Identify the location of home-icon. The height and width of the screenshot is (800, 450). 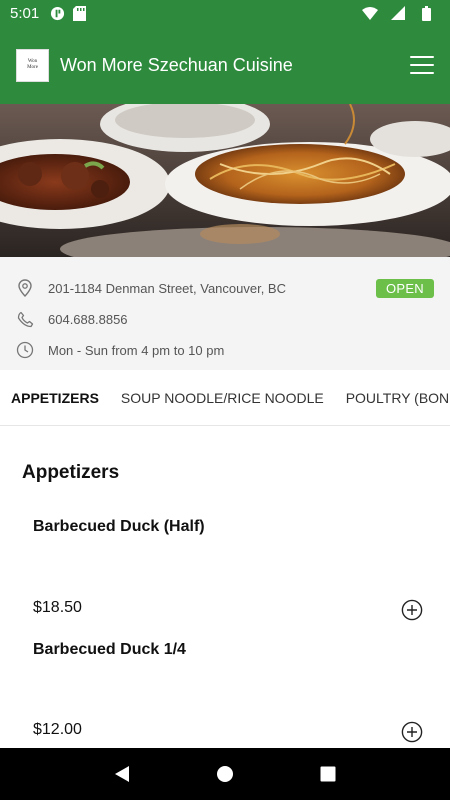
(225, 774).